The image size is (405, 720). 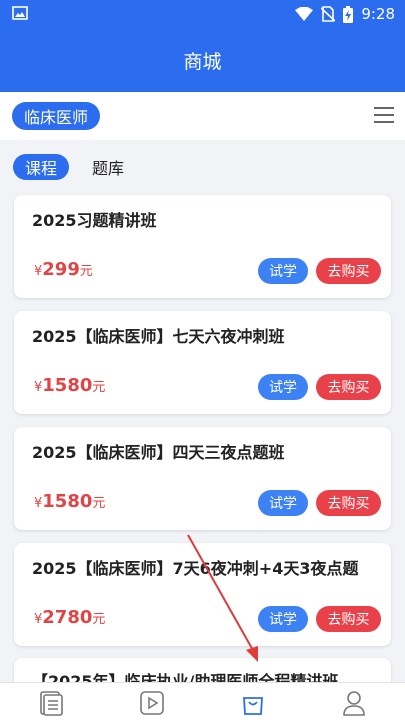 I want to click on person-icon, so click(x=354, y=703).